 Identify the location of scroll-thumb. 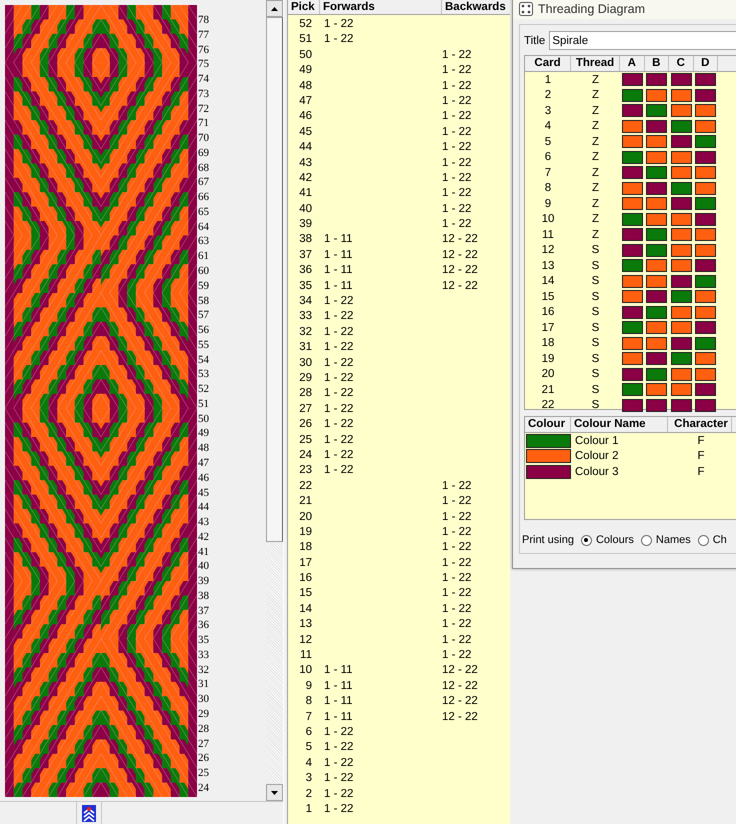
(274, 279).